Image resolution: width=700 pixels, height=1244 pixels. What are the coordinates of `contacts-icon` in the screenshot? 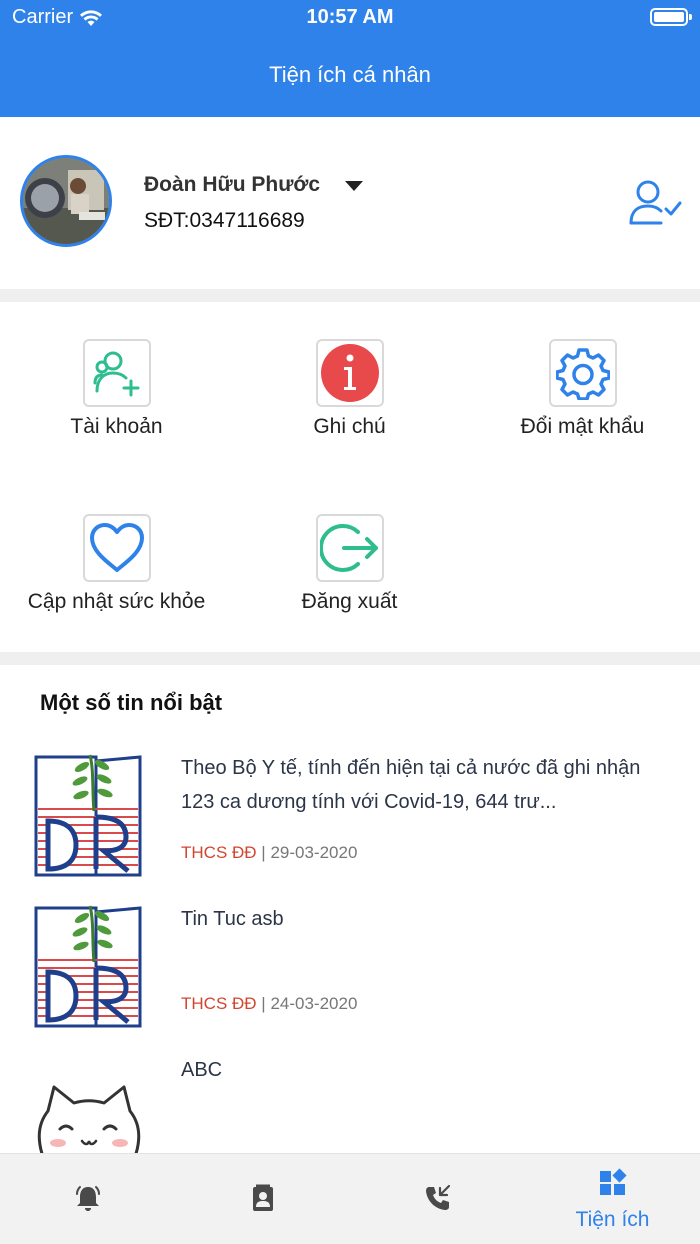 It's located at (263, 1197).